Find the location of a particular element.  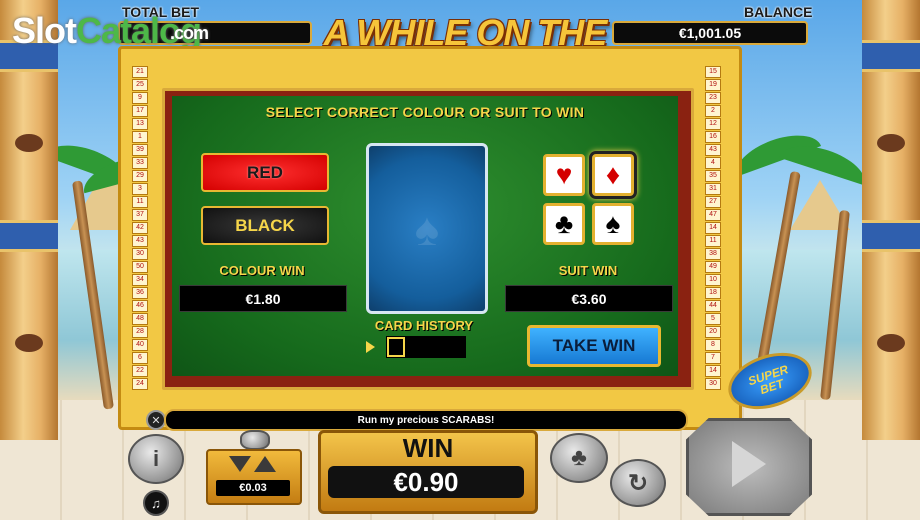

payline-indicator: 50 is located at coordinates (140, 267).